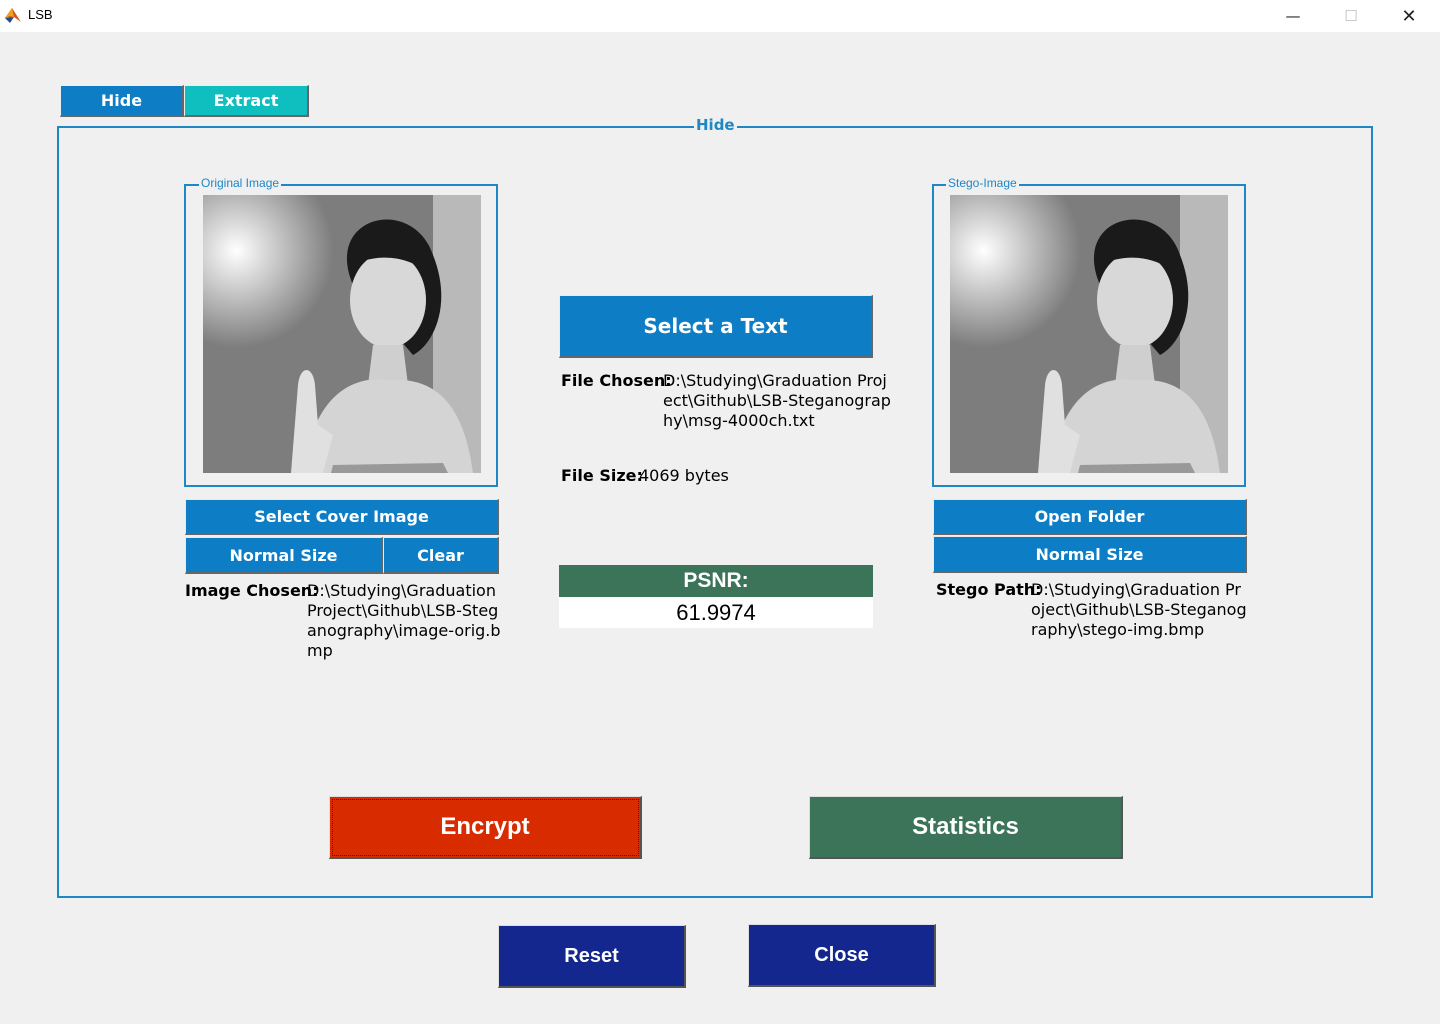 This screenshot has height=1024, width=1440. I want to click on original-normal-size-button: Normal Size, so click(284, 555).